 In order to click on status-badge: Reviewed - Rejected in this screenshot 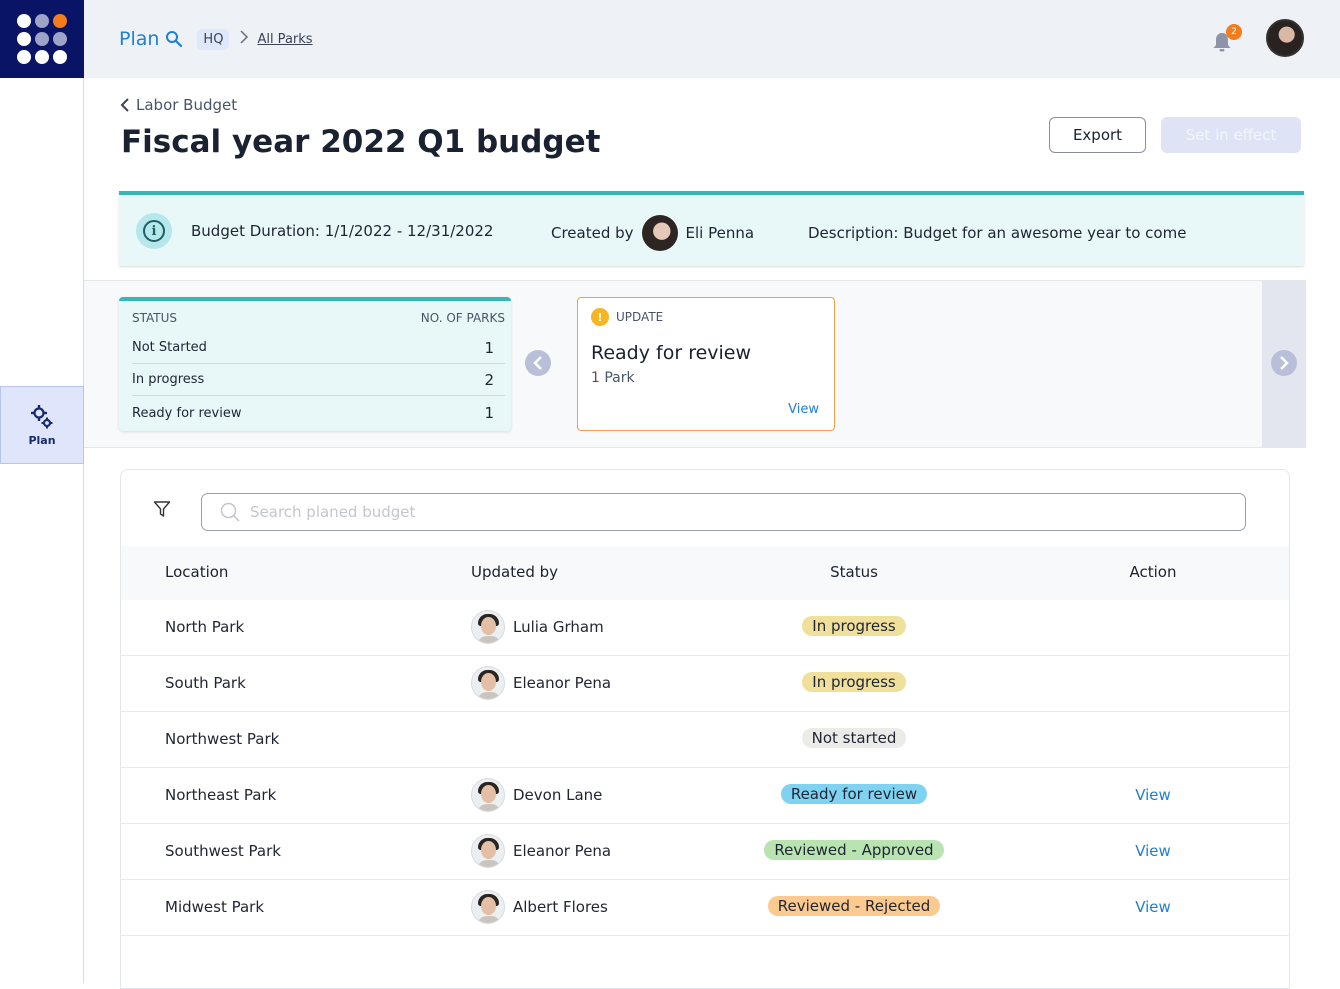, I will do `click(854, 906)`.